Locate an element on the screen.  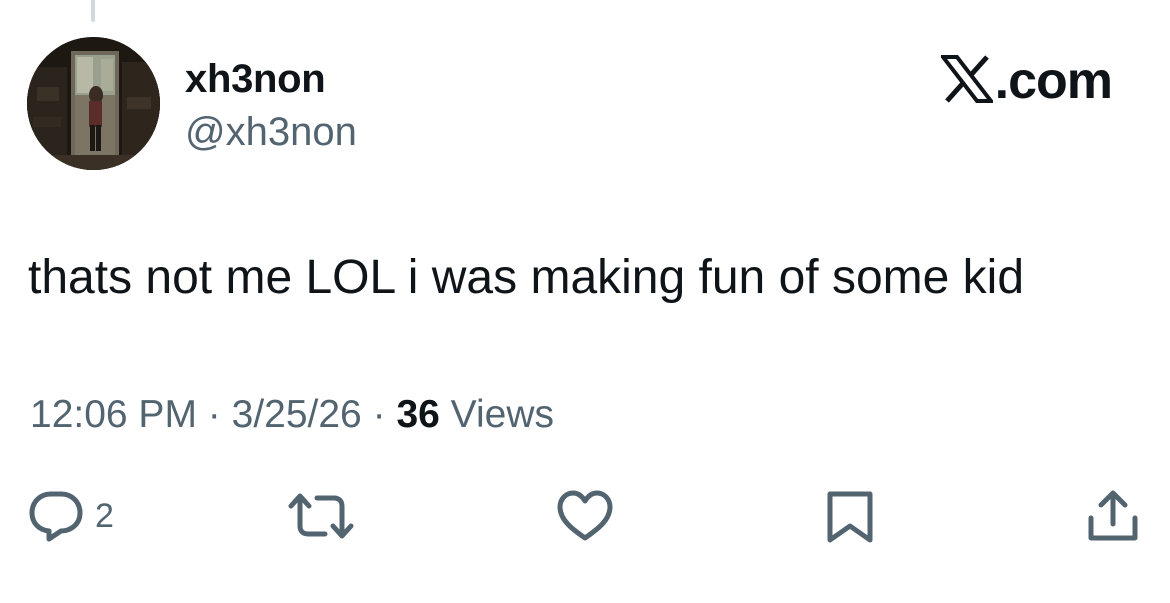
reply-button: 2 is located at coordinates (70, 516).